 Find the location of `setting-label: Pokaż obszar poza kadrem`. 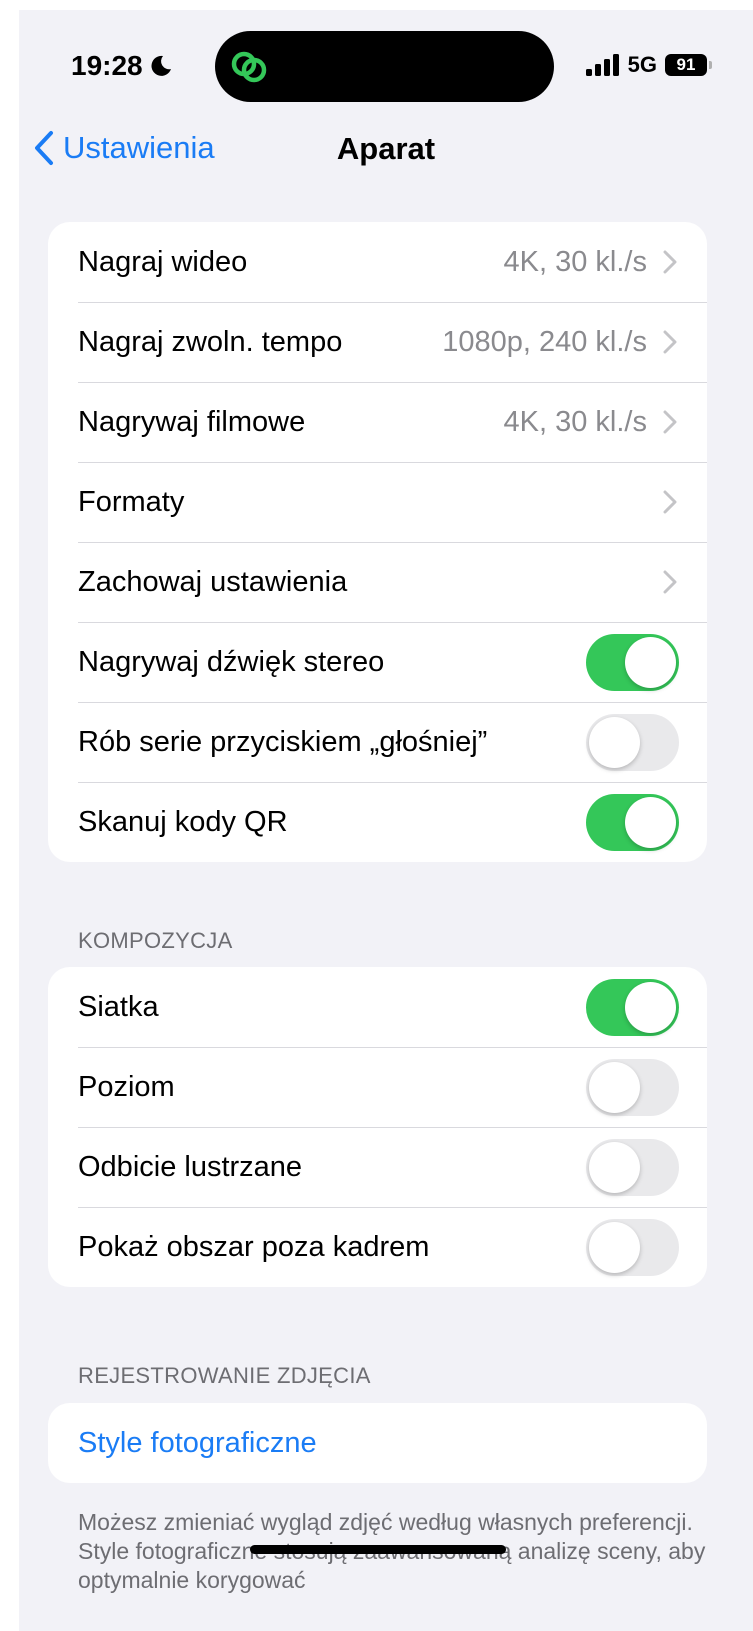

setting-label: Pokaż obszar poza kadrem is located at coordinates (254, 1246).